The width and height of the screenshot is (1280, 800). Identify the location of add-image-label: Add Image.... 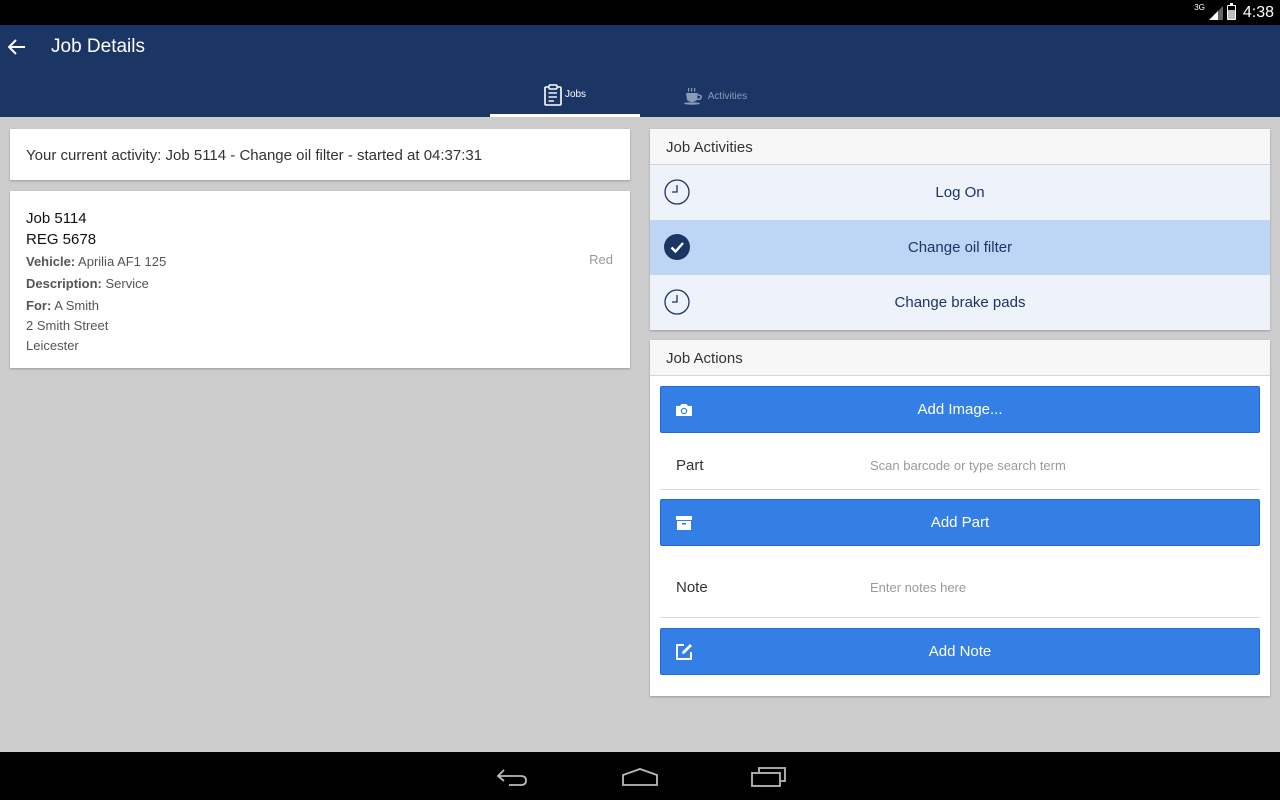
(960, 409).